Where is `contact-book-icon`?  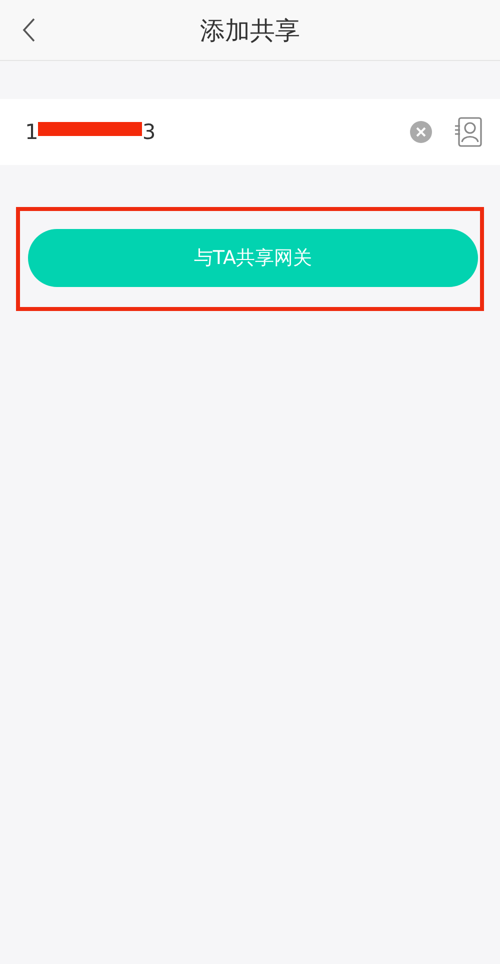
contact-book-icon is located at coordinates (468, 132).